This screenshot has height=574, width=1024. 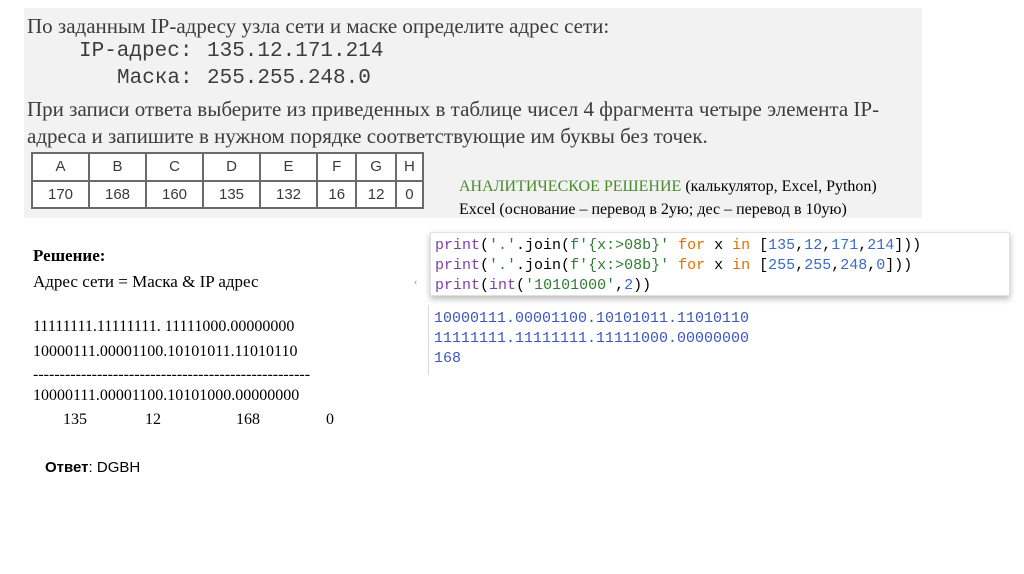 I want to click on answer-value: : DGBH, so click(x=114, y=467).